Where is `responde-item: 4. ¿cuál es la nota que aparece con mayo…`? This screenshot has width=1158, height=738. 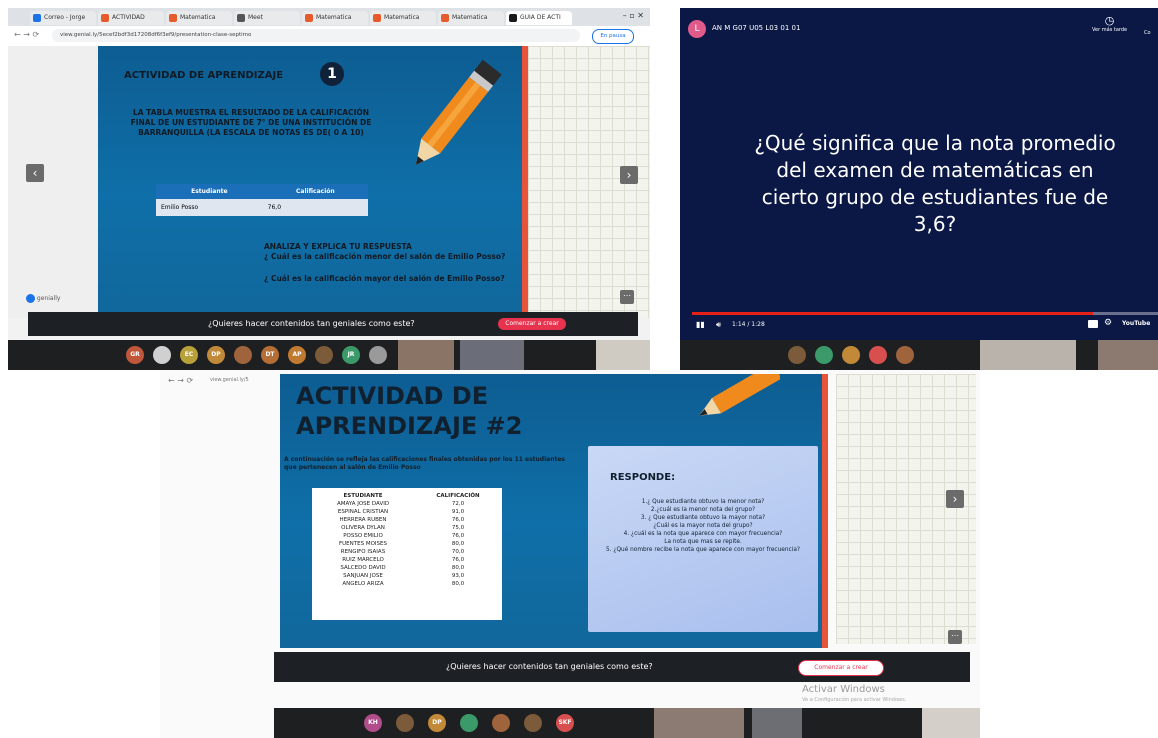
responde-item: 4. ¿cuál es la nota que aparece con mayo… is located at coordinates (703, 534).